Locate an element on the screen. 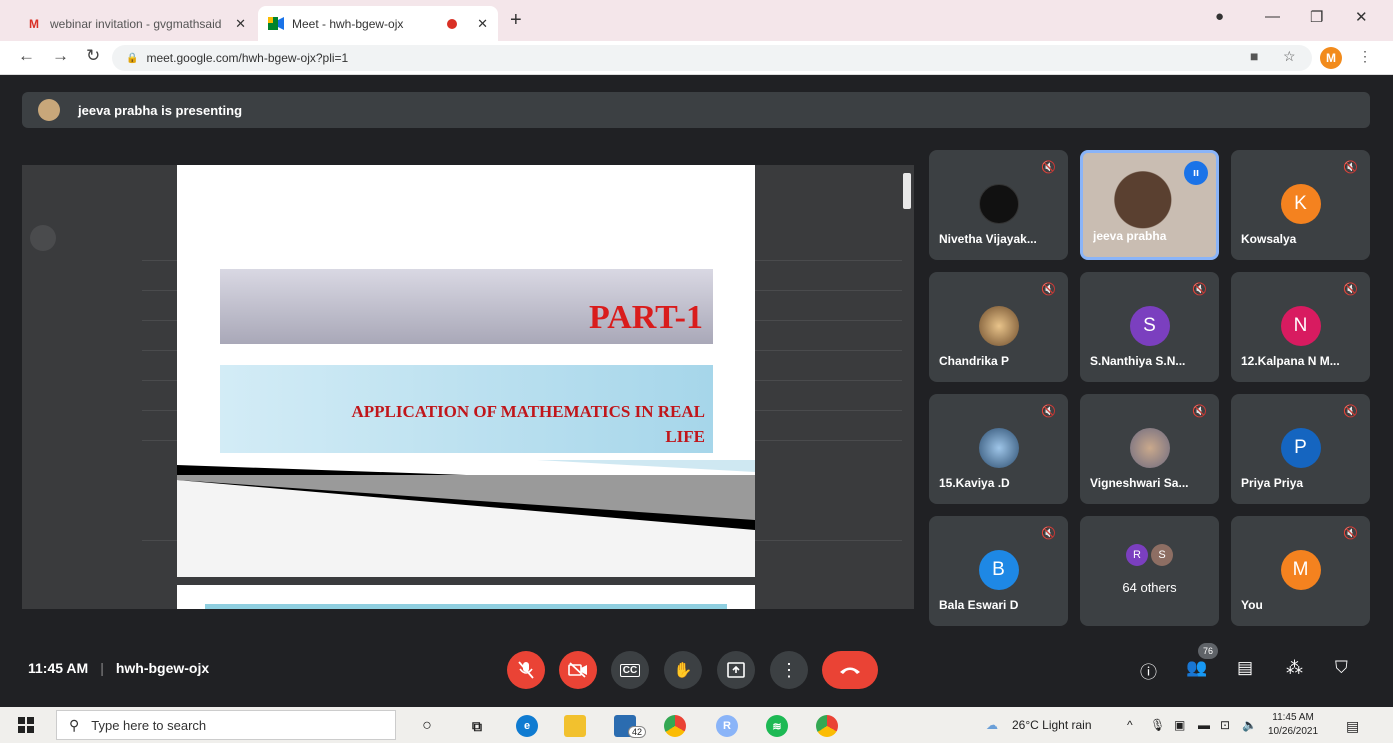 The height and width of the screenshot is (743, 1393). slide-subtitle-line1: APPLICATION OF MATHEMATICS IN REAL is located at coordinates (528, 411).